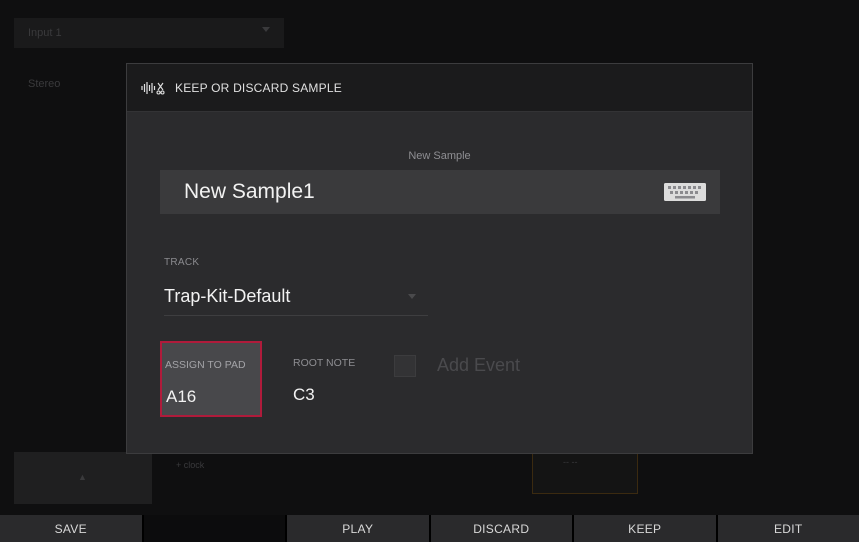 This screenshot has width=859, height=542. What do you see at coordinates (324, 363) in the screenshot?
I see `root-note-label: ROOT NOTE` at bounding box center [324, 363].